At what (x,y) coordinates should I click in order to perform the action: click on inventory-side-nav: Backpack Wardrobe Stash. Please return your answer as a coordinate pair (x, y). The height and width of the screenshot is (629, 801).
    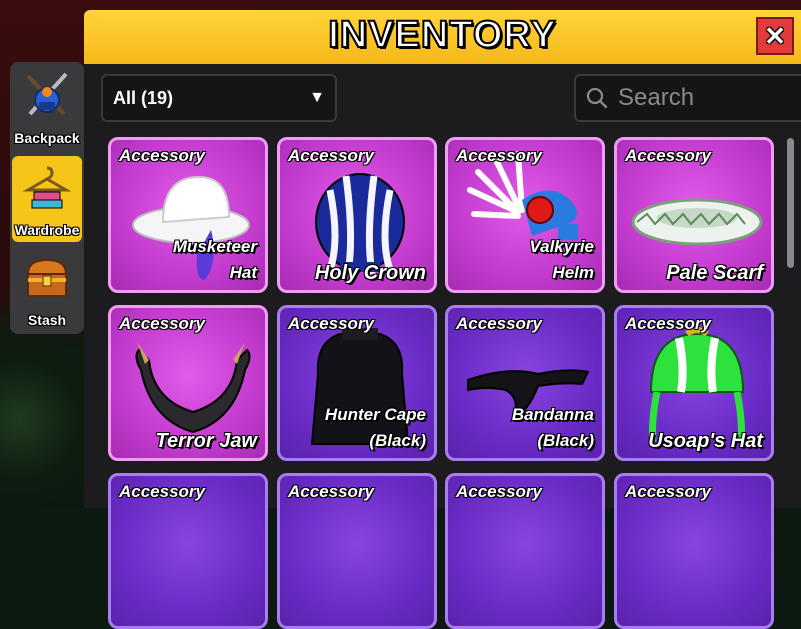
    Looking at the image, I should click on (47, 198).